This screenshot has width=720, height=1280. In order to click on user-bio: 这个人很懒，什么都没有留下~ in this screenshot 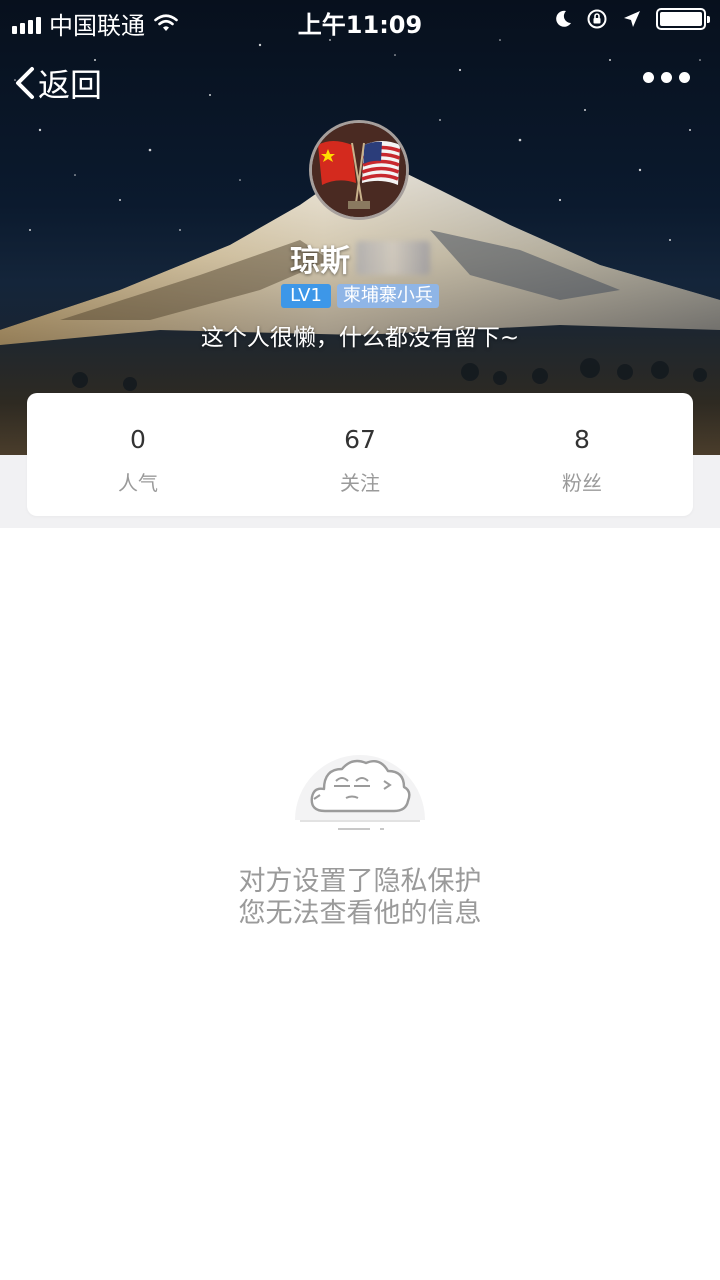, I will do `click(360, 338)`.